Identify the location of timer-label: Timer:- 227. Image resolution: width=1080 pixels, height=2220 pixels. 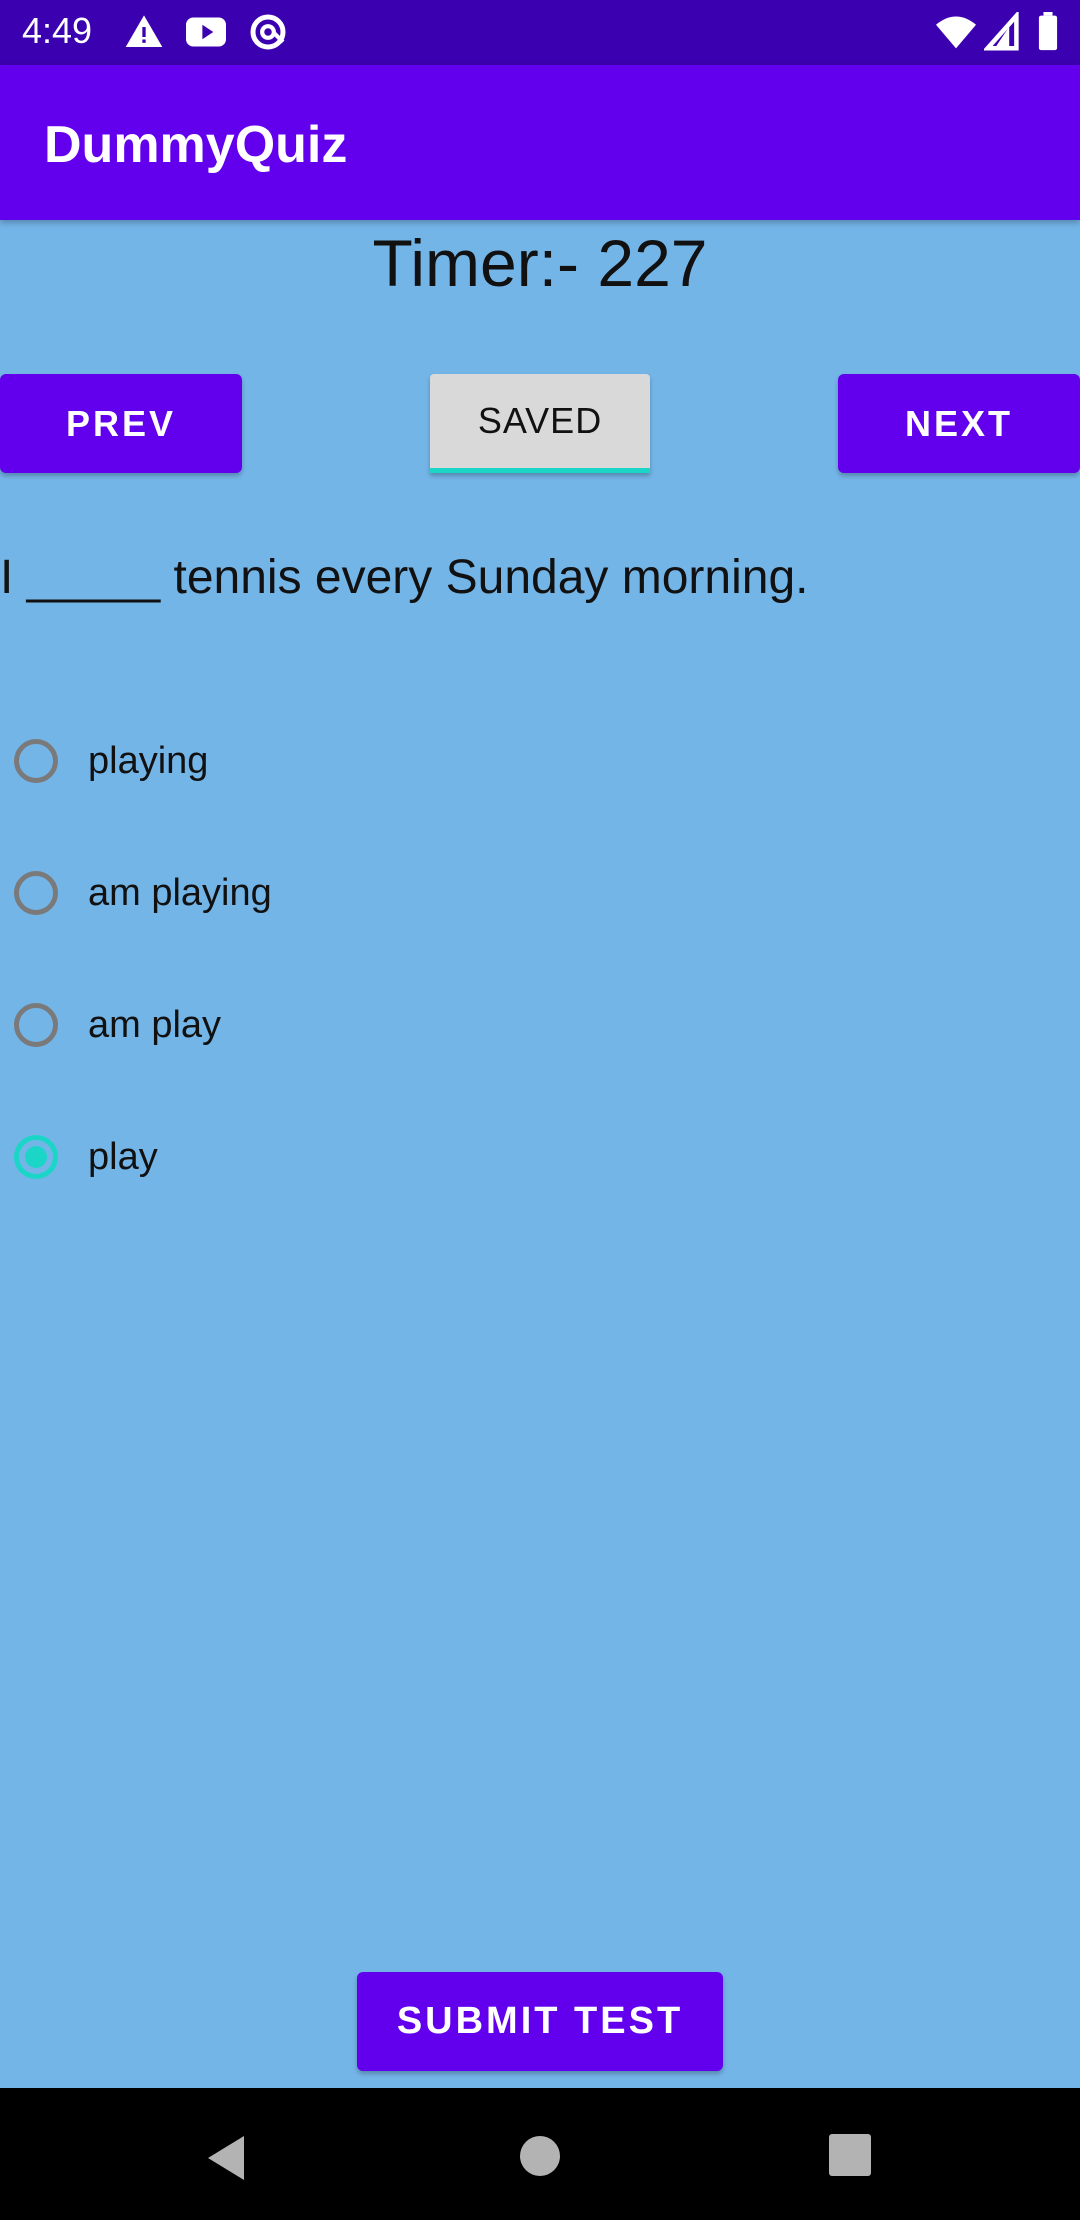
(540, 263).